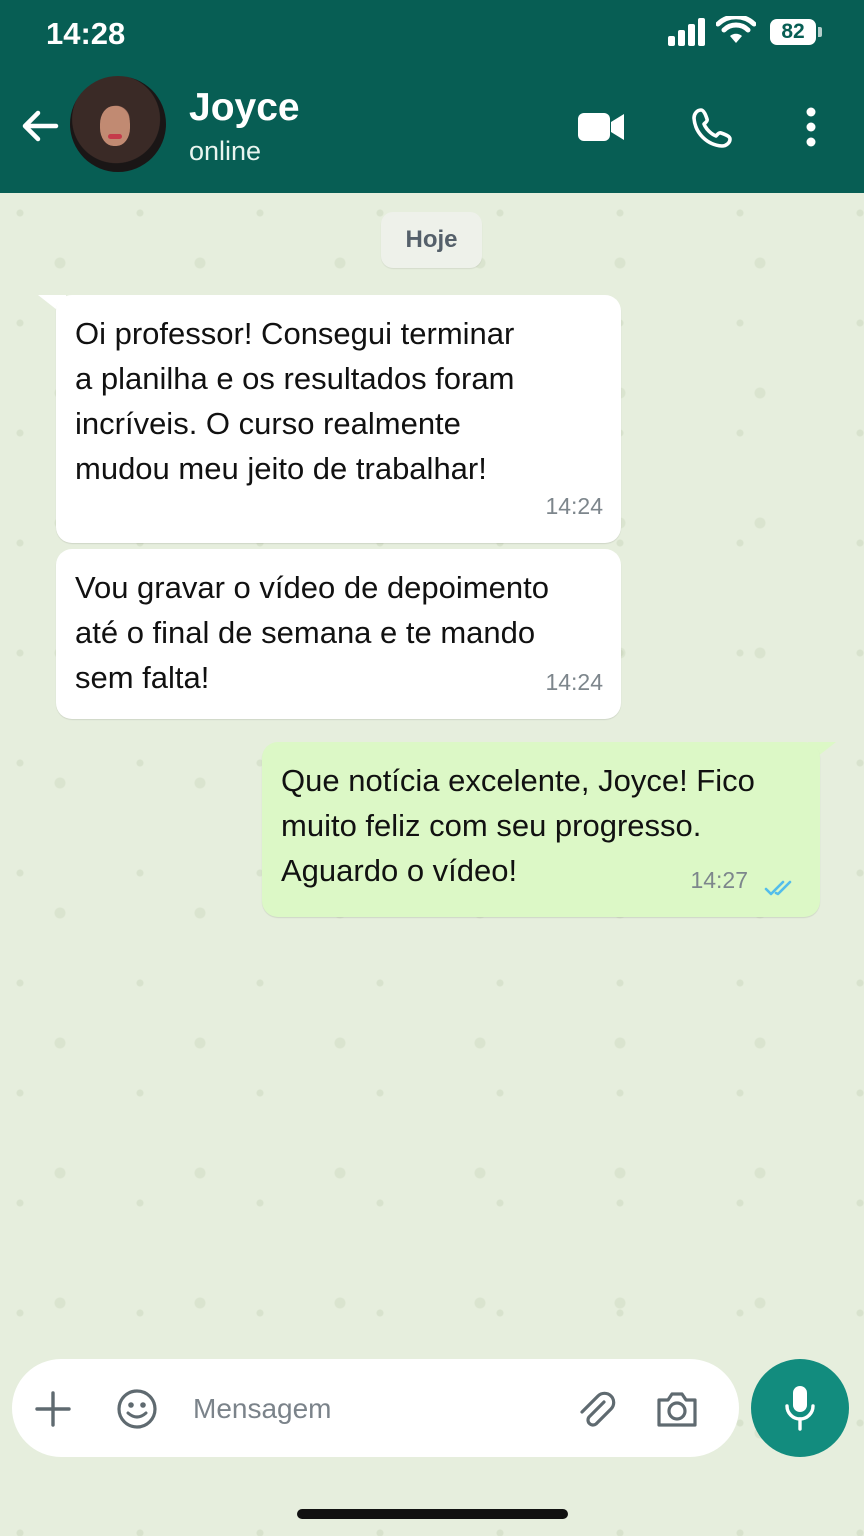  I want to click on battery-tip, so click(820, 32).